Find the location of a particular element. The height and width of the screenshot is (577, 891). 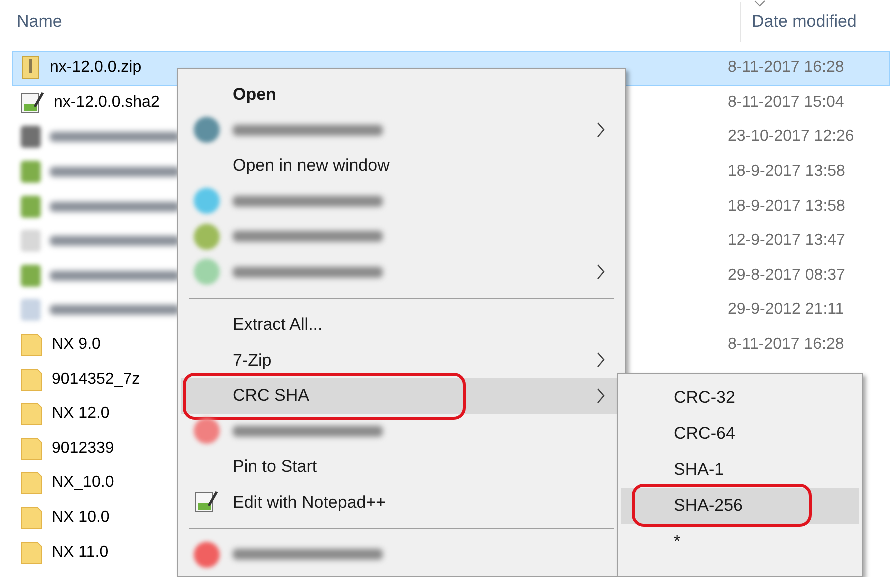

file-name: nx-12.0.0.sha2 is located at coordinates (107, 102).